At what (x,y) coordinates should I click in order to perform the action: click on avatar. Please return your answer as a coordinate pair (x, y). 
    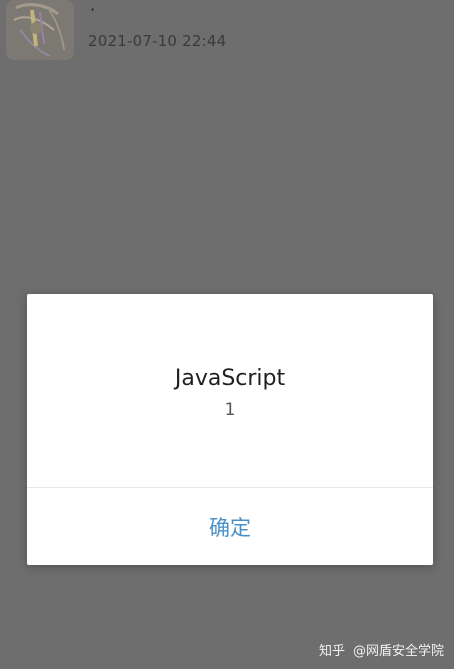
    Looking at the image, I should click on (40, 30).